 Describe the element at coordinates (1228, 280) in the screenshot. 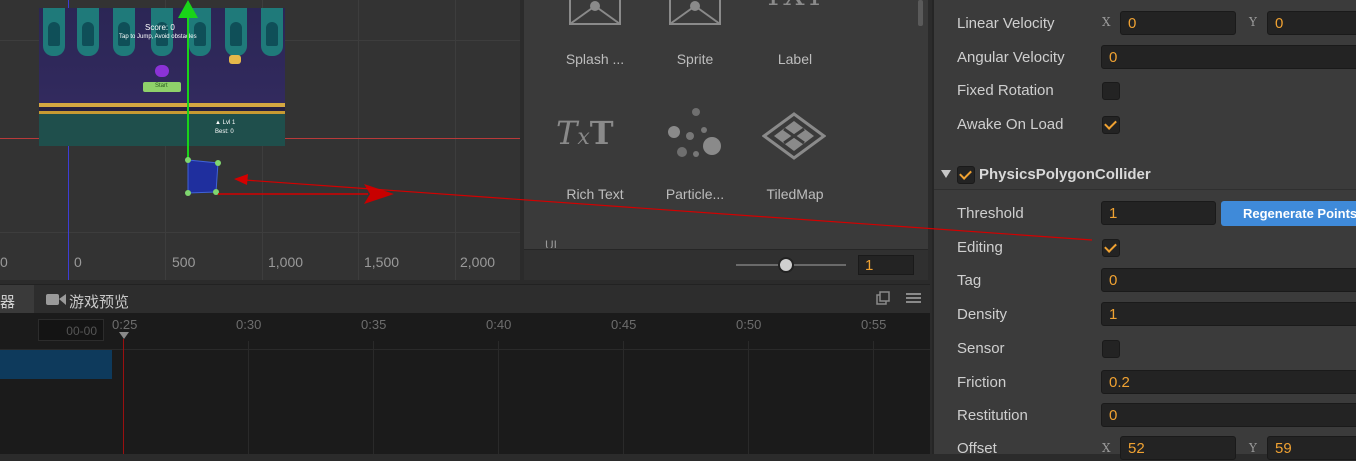

I see `tag-field: 0` at that location.